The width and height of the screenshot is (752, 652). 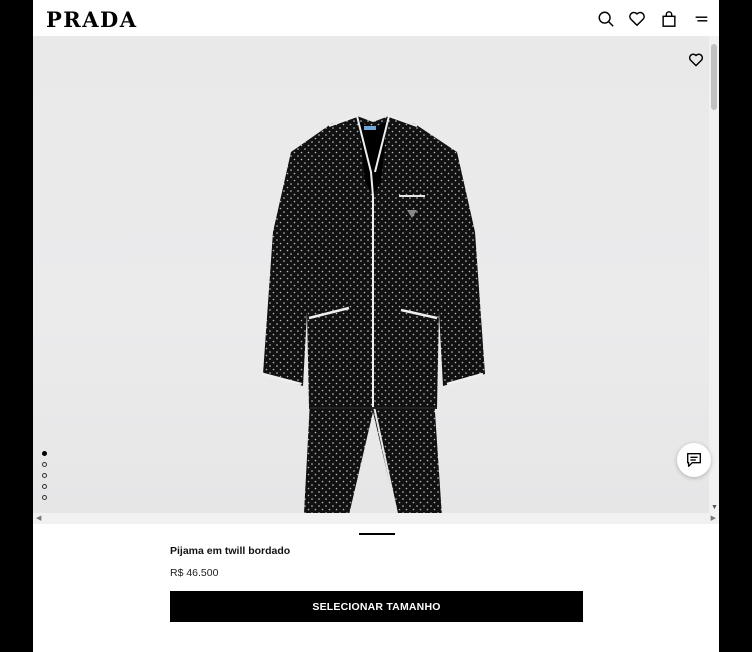 What do you see at coordinates (701, 19) in the screenshot?
I see `menu-icon` at bounding box center [701, 19].